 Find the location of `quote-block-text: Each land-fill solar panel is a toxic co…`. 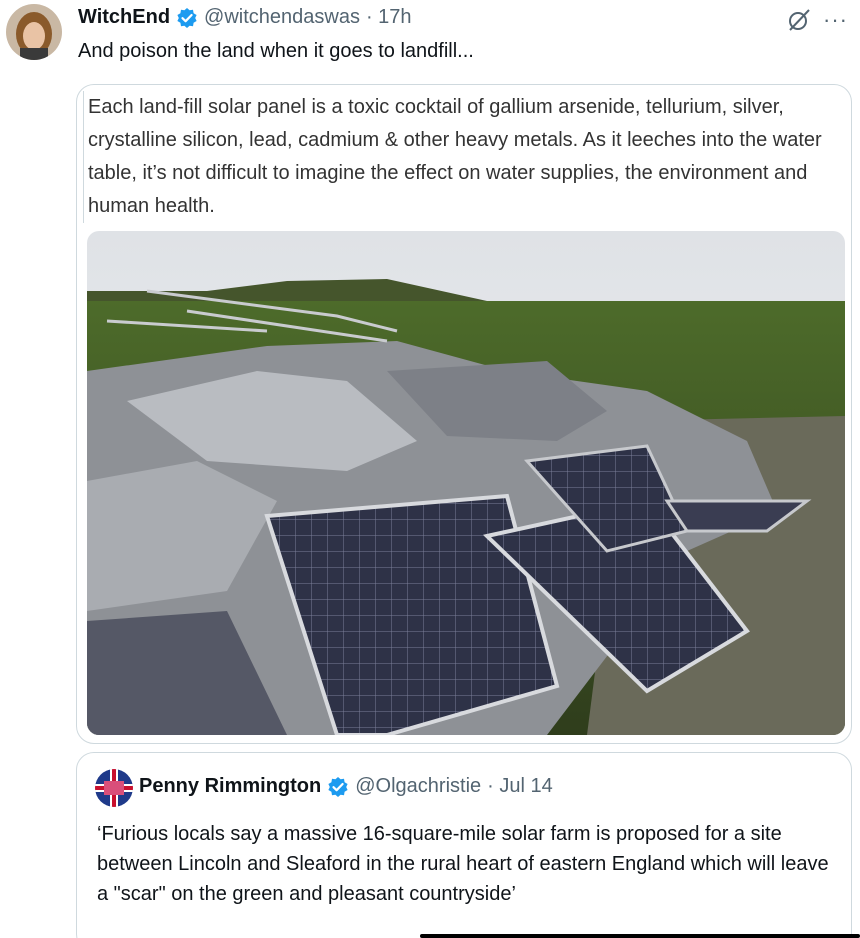

quote-block-text: Each land-fill solar panel is a toxic co… is located at coordinates (455, 156).